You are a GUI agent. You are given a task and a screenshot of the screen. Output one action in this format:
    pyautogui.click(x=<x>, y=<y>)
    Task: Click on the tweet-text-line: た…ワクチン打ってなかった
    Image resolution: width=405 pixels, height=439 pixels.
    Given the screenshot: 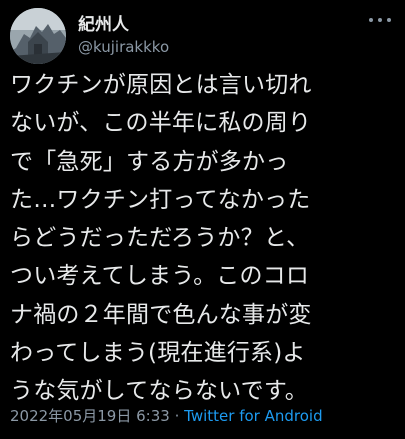 What is the action you would take?
    pyautogui.click(x=160, y=199)
    